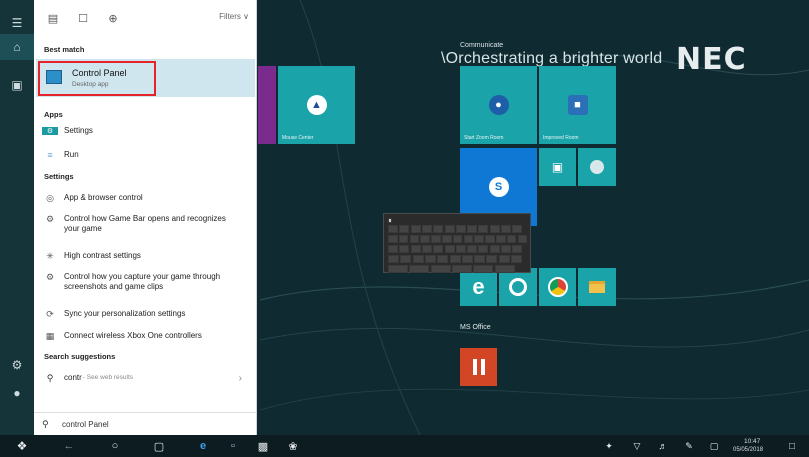 Image resolution: width=809 pixels, height=457 pixels. I want to click on windows-start-icon: ❖, so click(22, 446).